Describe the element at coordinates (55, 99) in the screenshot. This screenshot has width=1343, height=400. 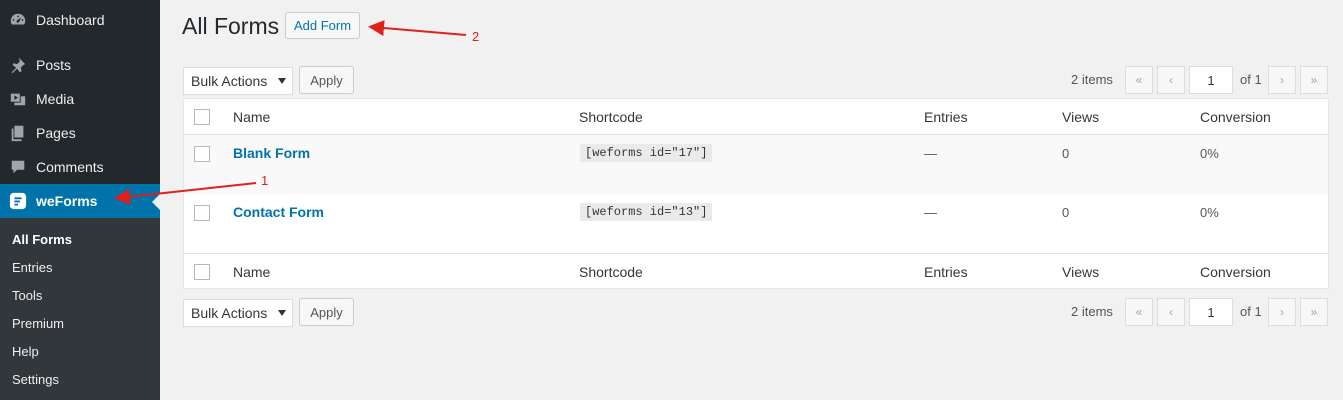
I see `menu-label: Media` at that location.